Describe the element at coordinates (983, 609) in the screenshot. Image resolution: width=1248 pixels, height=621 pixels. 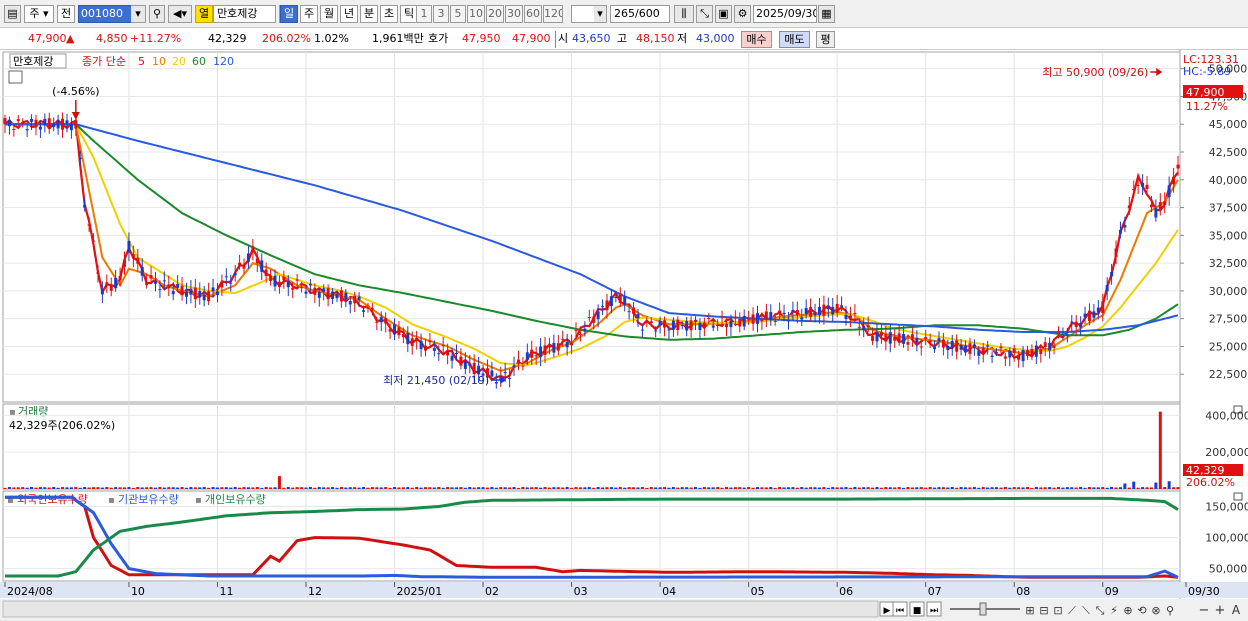
I see `zoom-slider-handle` at that location.